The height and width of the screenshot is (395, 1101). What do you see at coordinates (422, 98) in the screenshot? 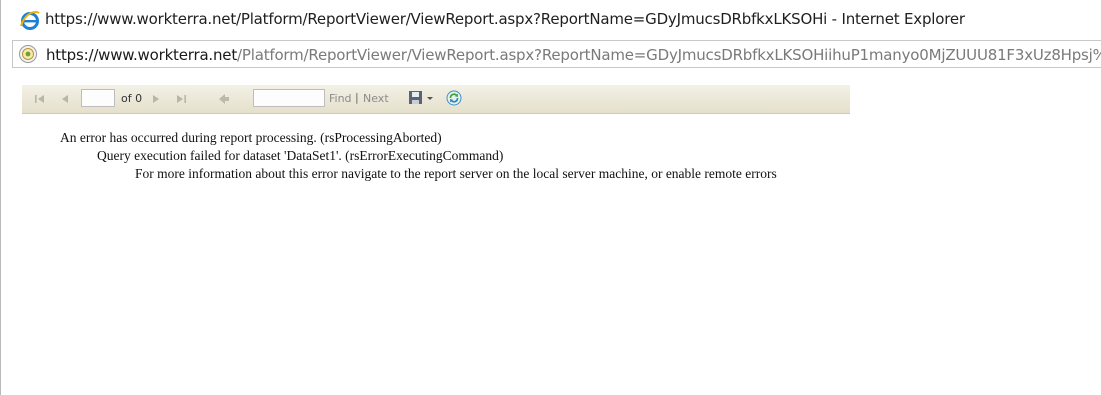
I see `export-save-icon` at bounding box center [422, 98].